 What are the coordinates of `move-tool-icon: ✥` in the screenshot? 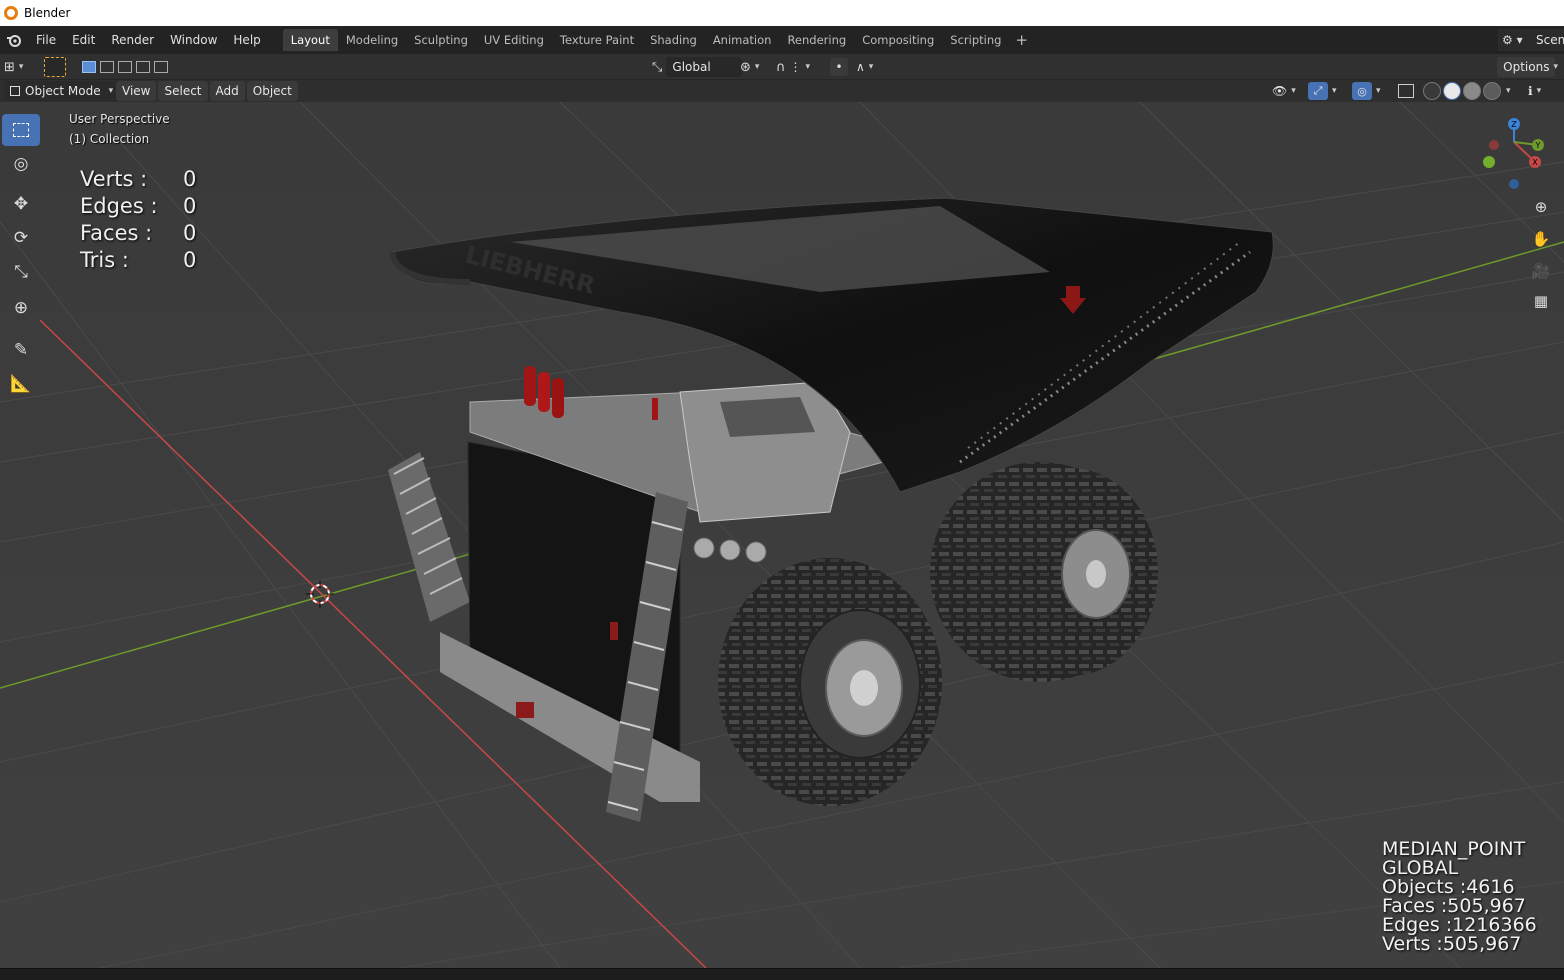 It's located at (21, 204).